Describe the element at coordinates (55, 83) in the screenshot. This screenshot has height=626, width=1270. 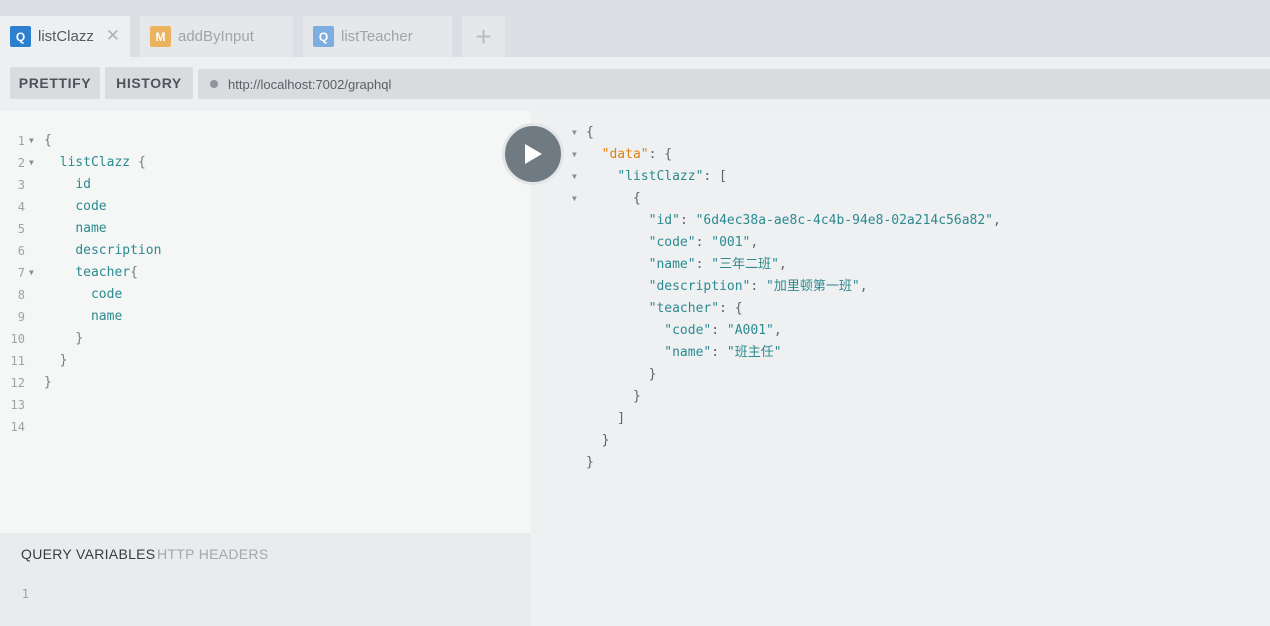
I see `prettify-button: PRETTIFY` at that location.